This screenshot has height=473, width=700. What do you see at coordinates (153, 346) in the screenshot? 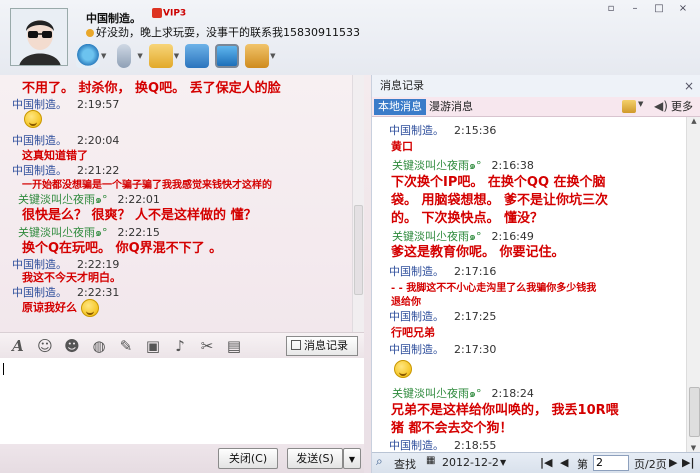
I see `image-icon: ▣` at bounding box center [153, 346].